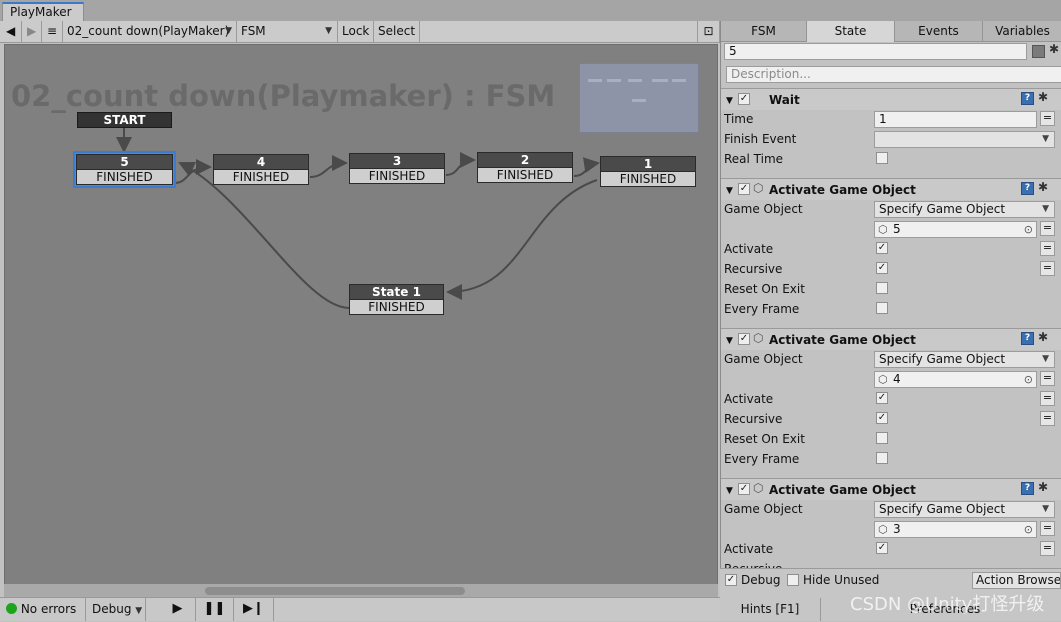 This screenshot has height=622, width=1061. Describe the element at coordinates (43, 11) in the screenshot. I see `tab-playmaker: PlayMaker` at that location.